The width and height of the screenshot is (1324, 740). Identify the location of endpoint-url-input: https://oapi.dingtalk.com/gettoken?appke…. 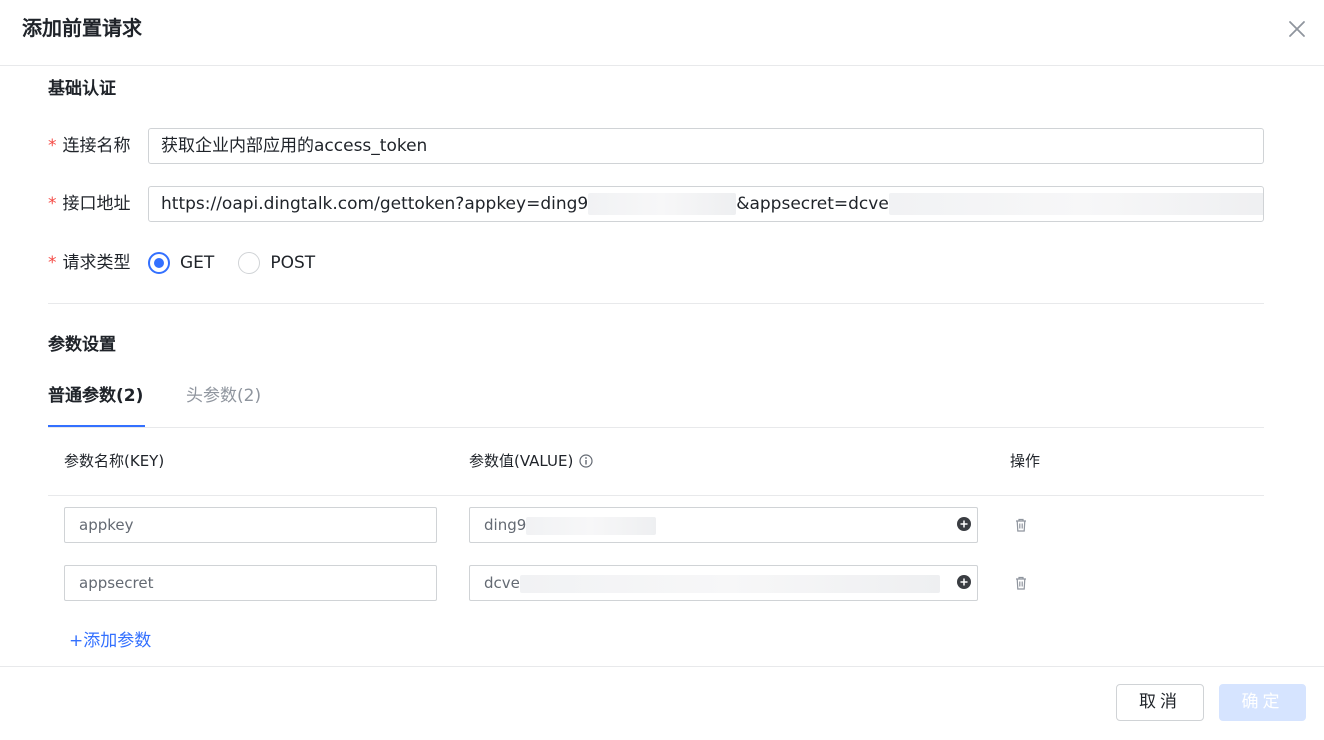
(706, 204).